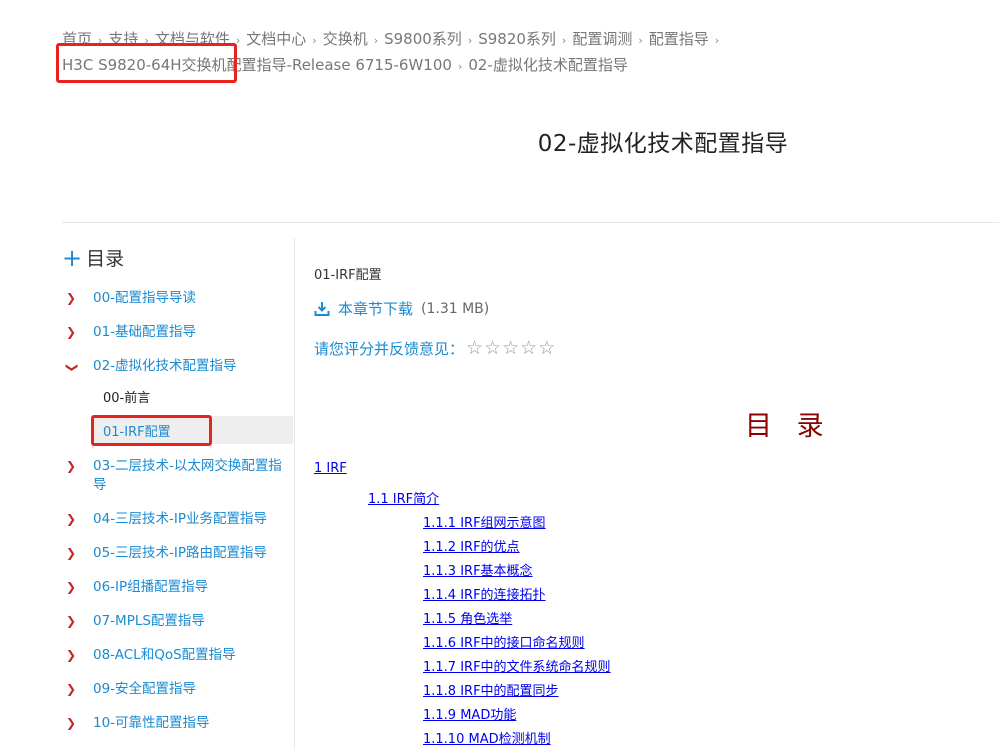  I want to click on toc-link-1-1: 1.1 IRF简介, so click(403, 497).